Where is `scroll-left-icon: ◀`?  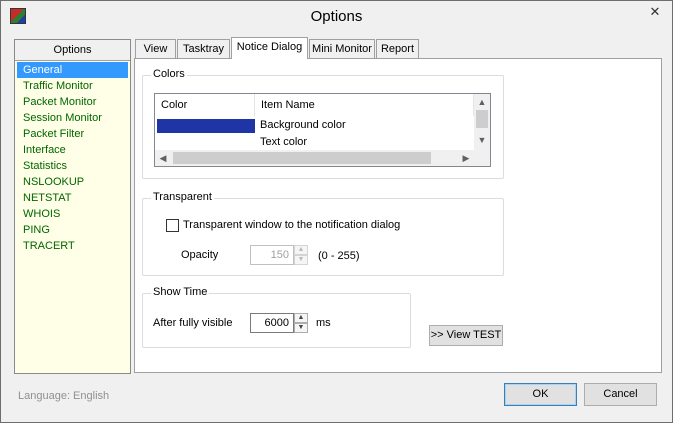
scroll-left-icon: ◀ is located at coordinates (163, 158).